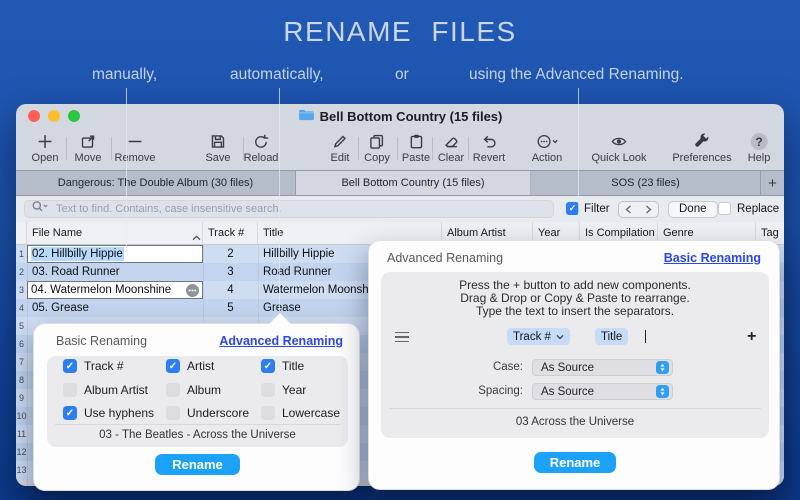  I want to click on annotation-line-manually, so click(126, 170).